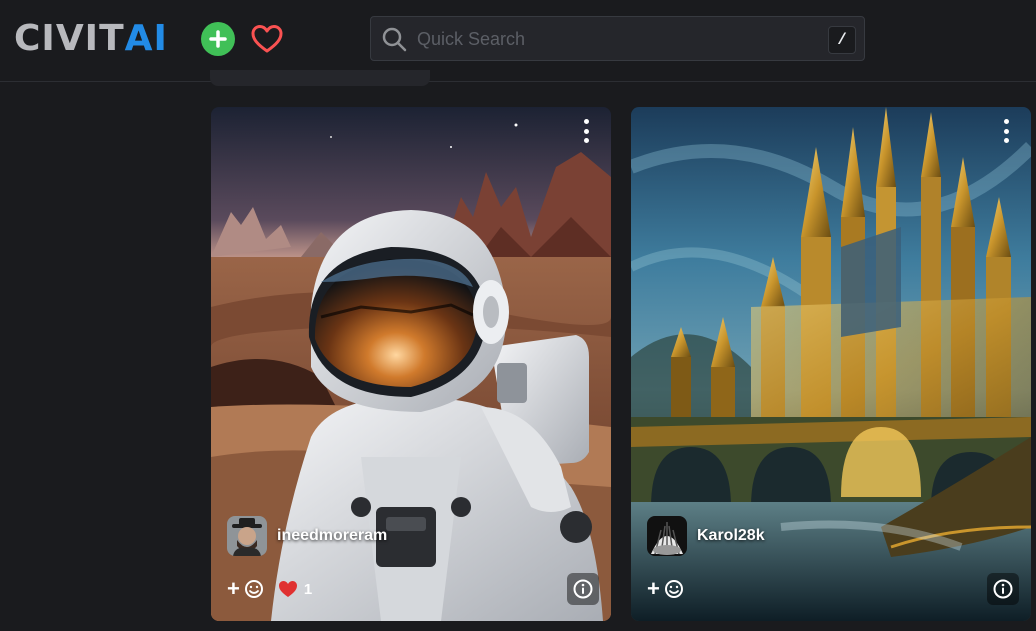 This screenshot has height=631, width=1036. I want to click on civitai-logo: CIVIT AI, so click(91, 38).